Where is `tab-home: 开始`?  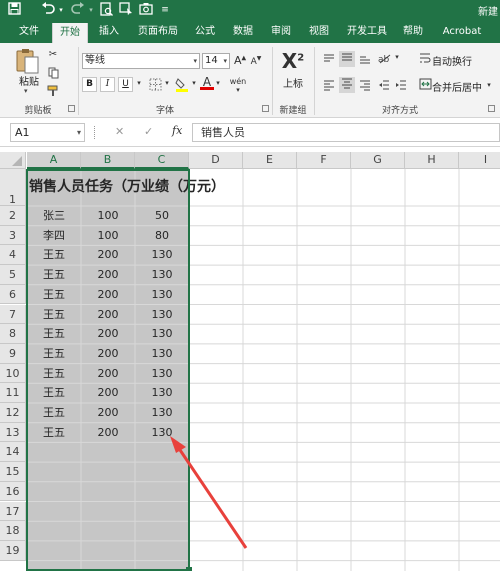
tab-home: 开始 is located at coordinates (70, 33).